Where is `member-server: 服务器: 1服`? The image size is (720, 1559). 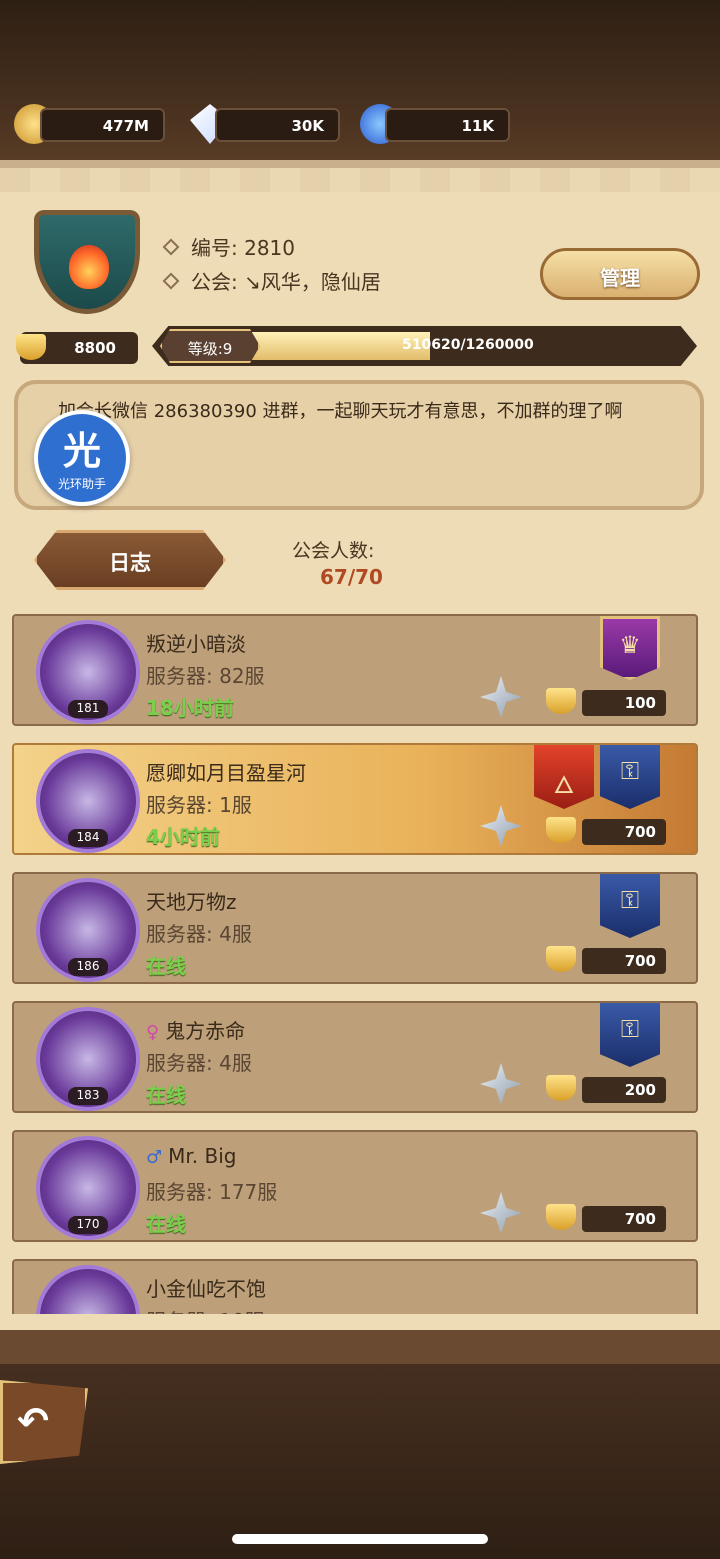 member-server: 服务器: 1服 is located at coordinates (199, 805).